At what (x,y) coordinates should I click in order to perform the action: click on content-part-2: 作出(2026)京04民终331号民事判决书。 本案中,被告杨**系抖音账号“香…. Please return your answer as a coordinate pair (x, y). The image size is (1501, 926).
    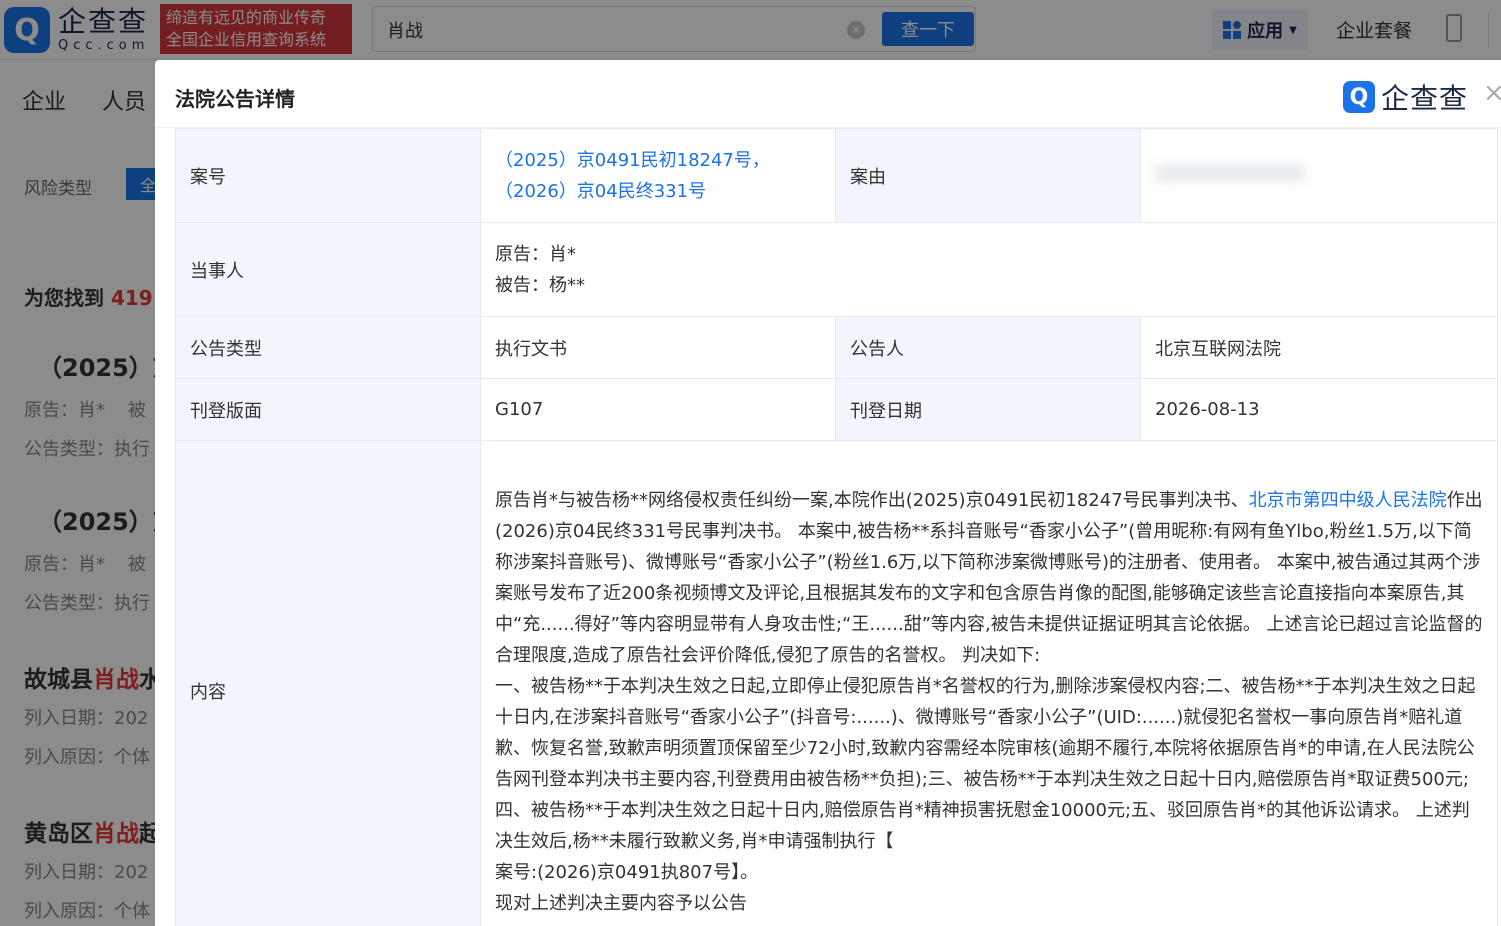
    Looking at the image, I should click on (989, 578).